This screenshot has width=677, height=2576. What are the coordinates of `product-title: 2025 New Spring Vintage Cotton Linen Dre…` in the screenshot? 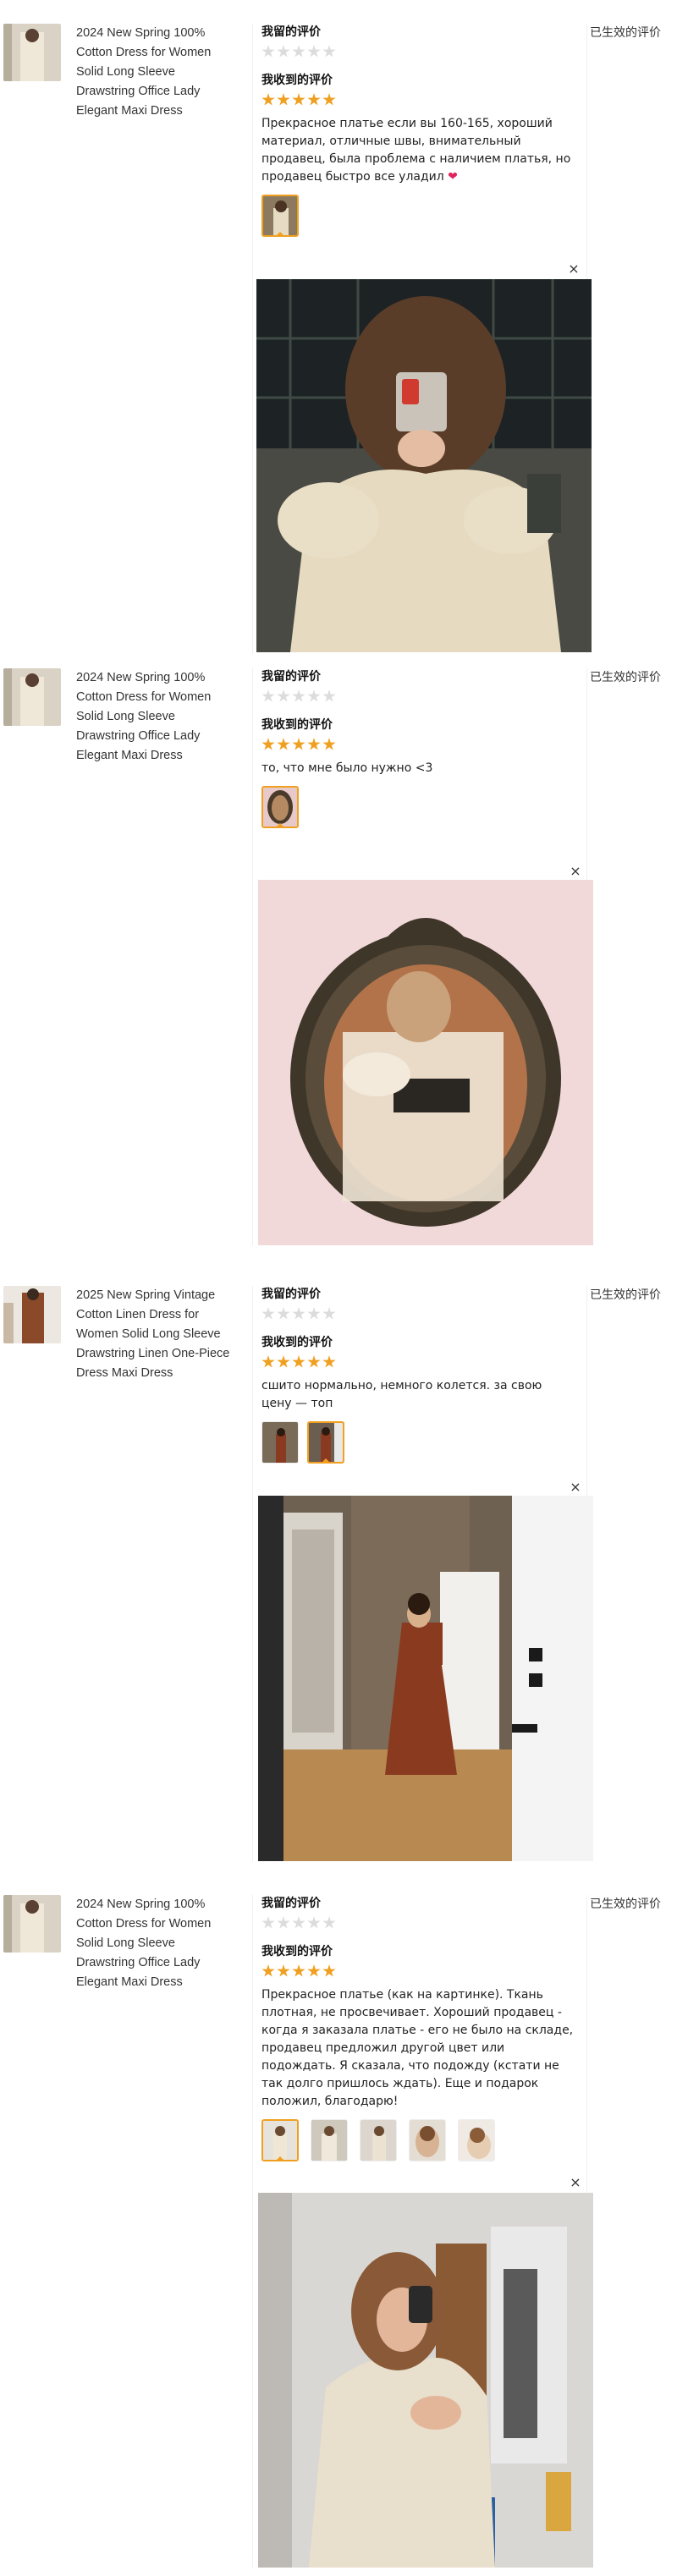 It's located at (156, 1334).